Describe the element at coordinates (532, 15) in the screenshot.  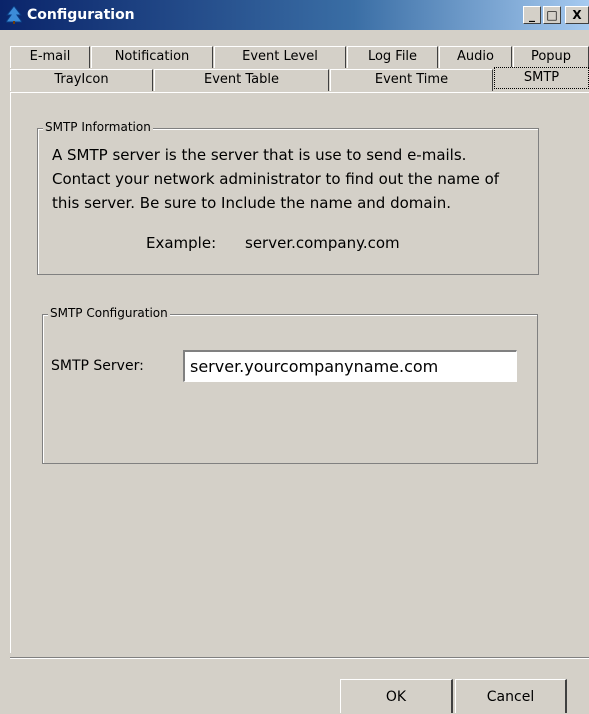
I see `minimize-button: _` at that location.